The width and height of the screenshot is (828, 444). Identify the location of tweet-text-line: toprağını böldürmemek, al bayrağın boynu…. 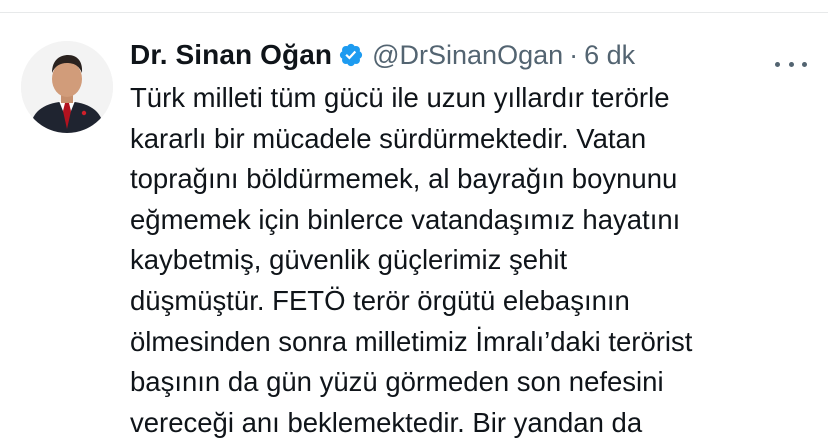
(404, 179).